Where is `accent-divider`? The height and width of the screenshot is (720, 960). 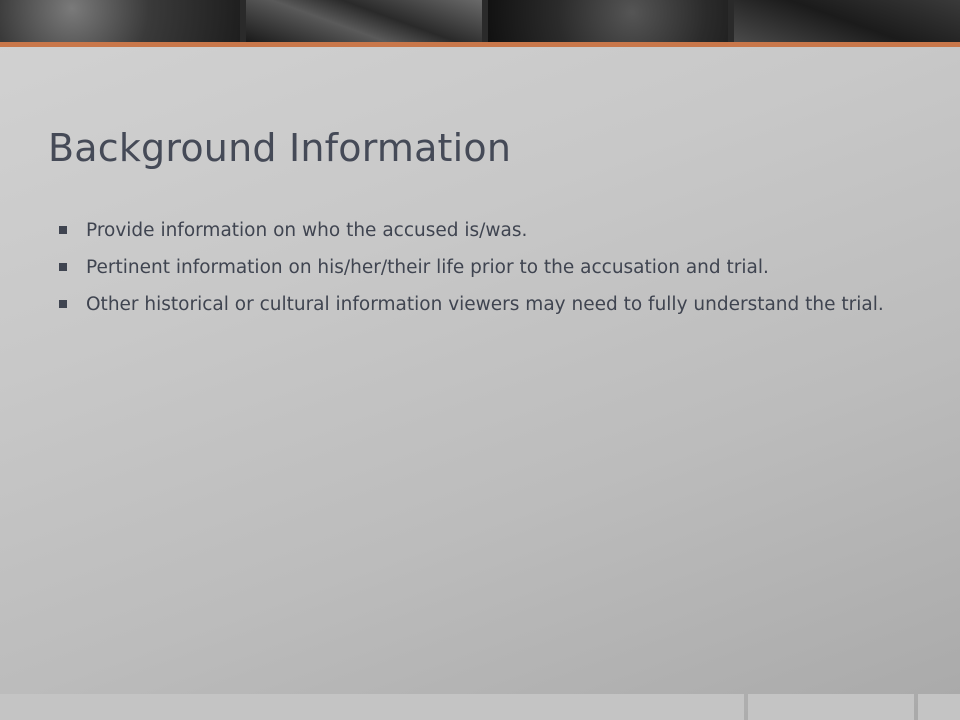 accent-divider is located at coordinates (480, 44).